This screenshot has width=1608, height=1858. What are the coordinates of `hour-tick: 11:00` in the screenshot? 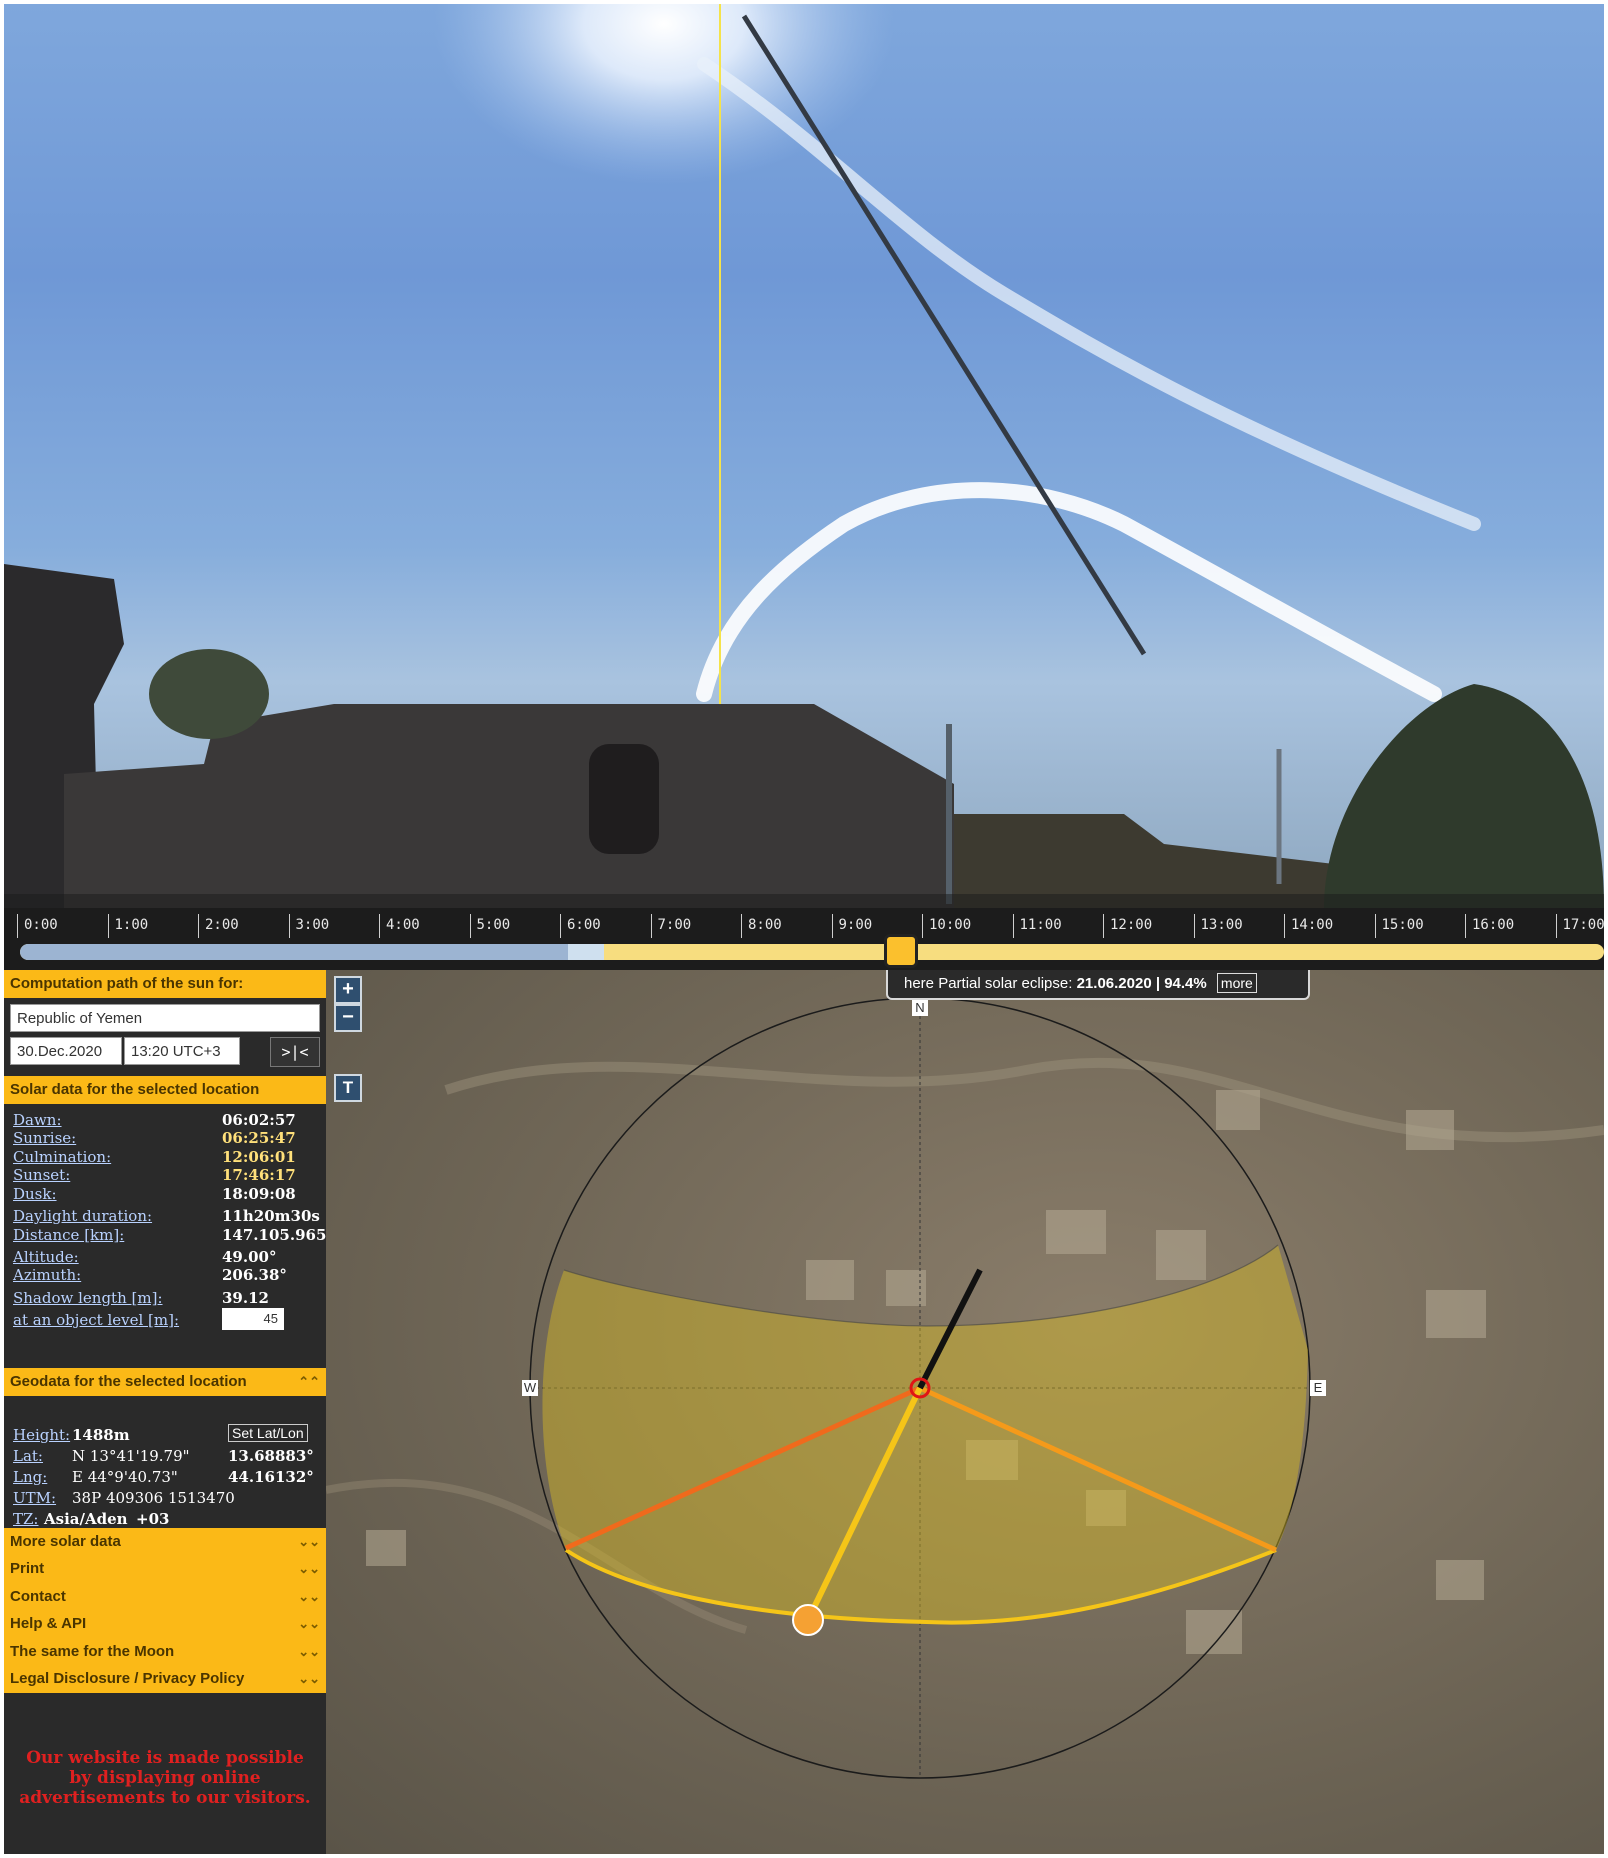 It's located at (1037, 926).